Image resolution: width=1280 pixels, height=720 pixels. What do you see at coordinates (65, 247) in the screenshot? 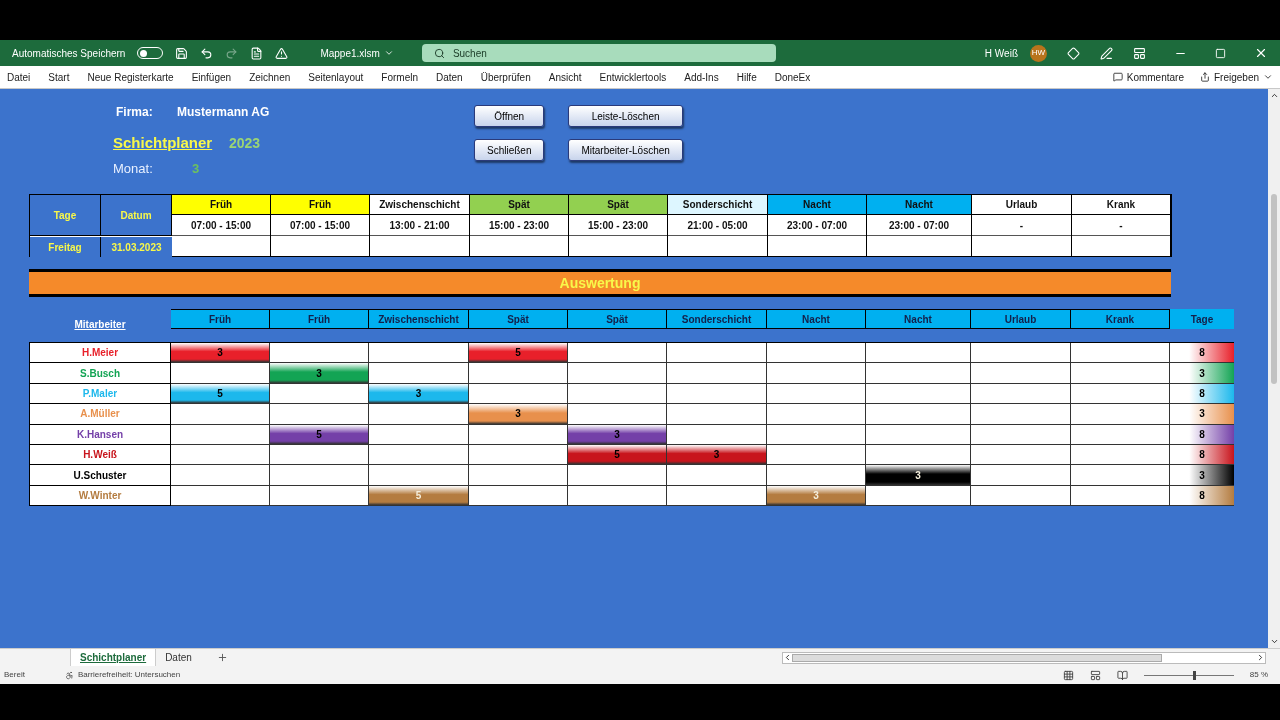
I see `day-value: Freitag` at bounding box center [65, 247].